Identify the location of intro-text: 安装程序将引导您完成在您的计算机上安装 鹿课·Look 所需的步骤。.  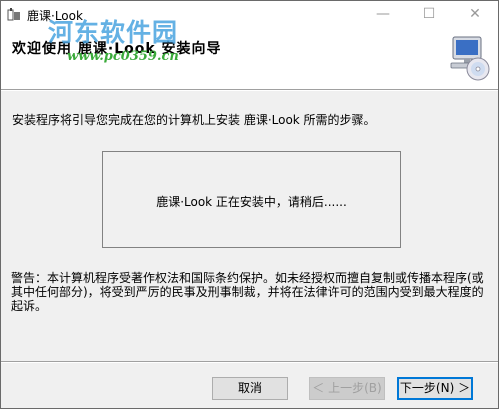
(194, 120).